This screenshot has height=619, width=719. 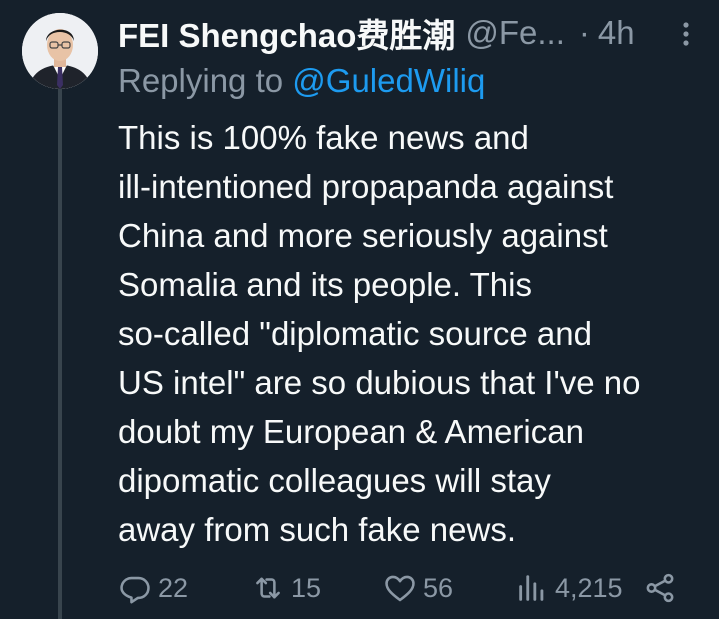 I want to click on tweet-text-line: ill-intentioned propapanda against, so click(x=366, y=186).